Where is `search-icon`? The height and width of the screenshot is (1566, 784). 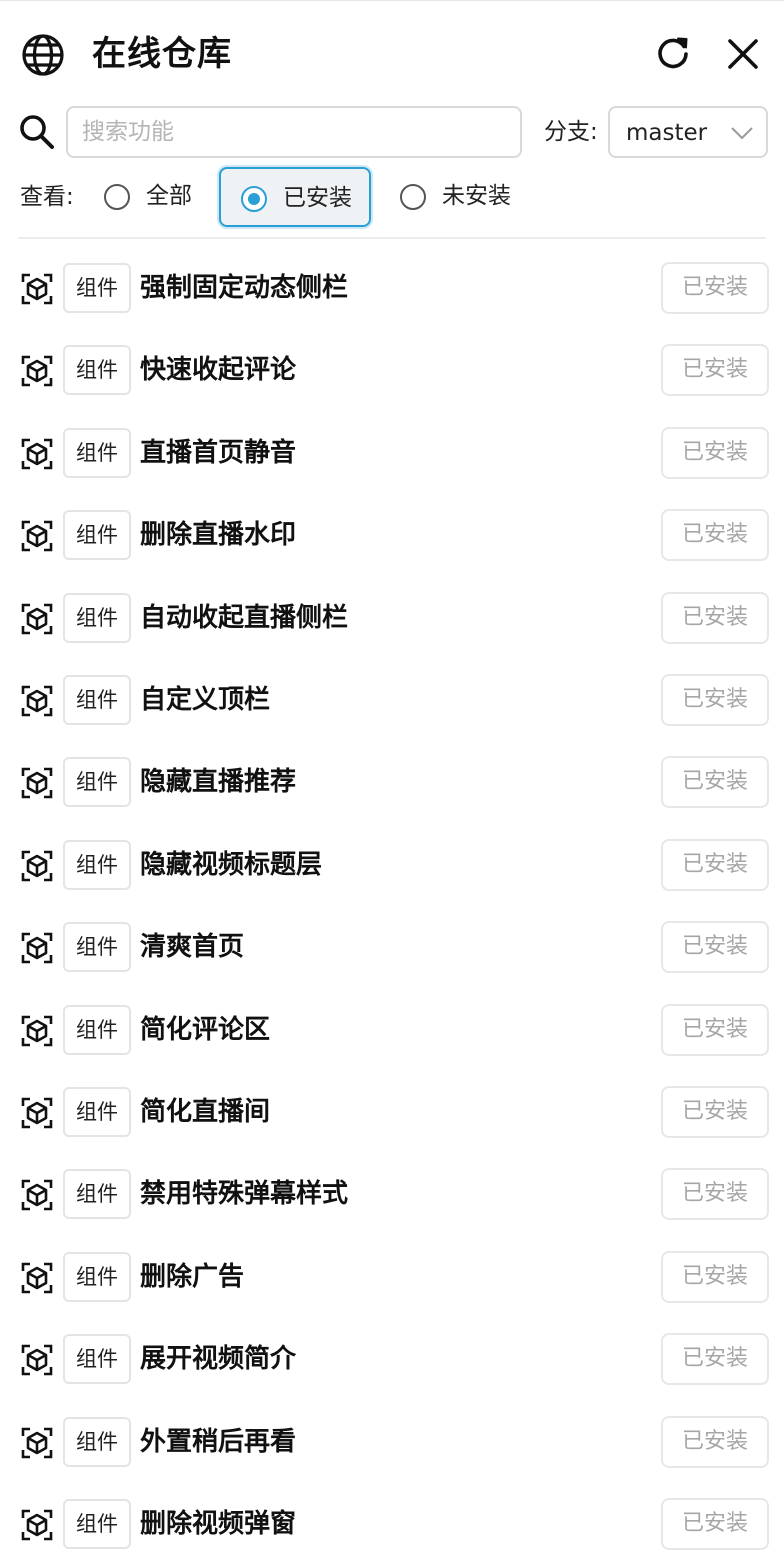 search-icon is located at coordinates (37, 132).